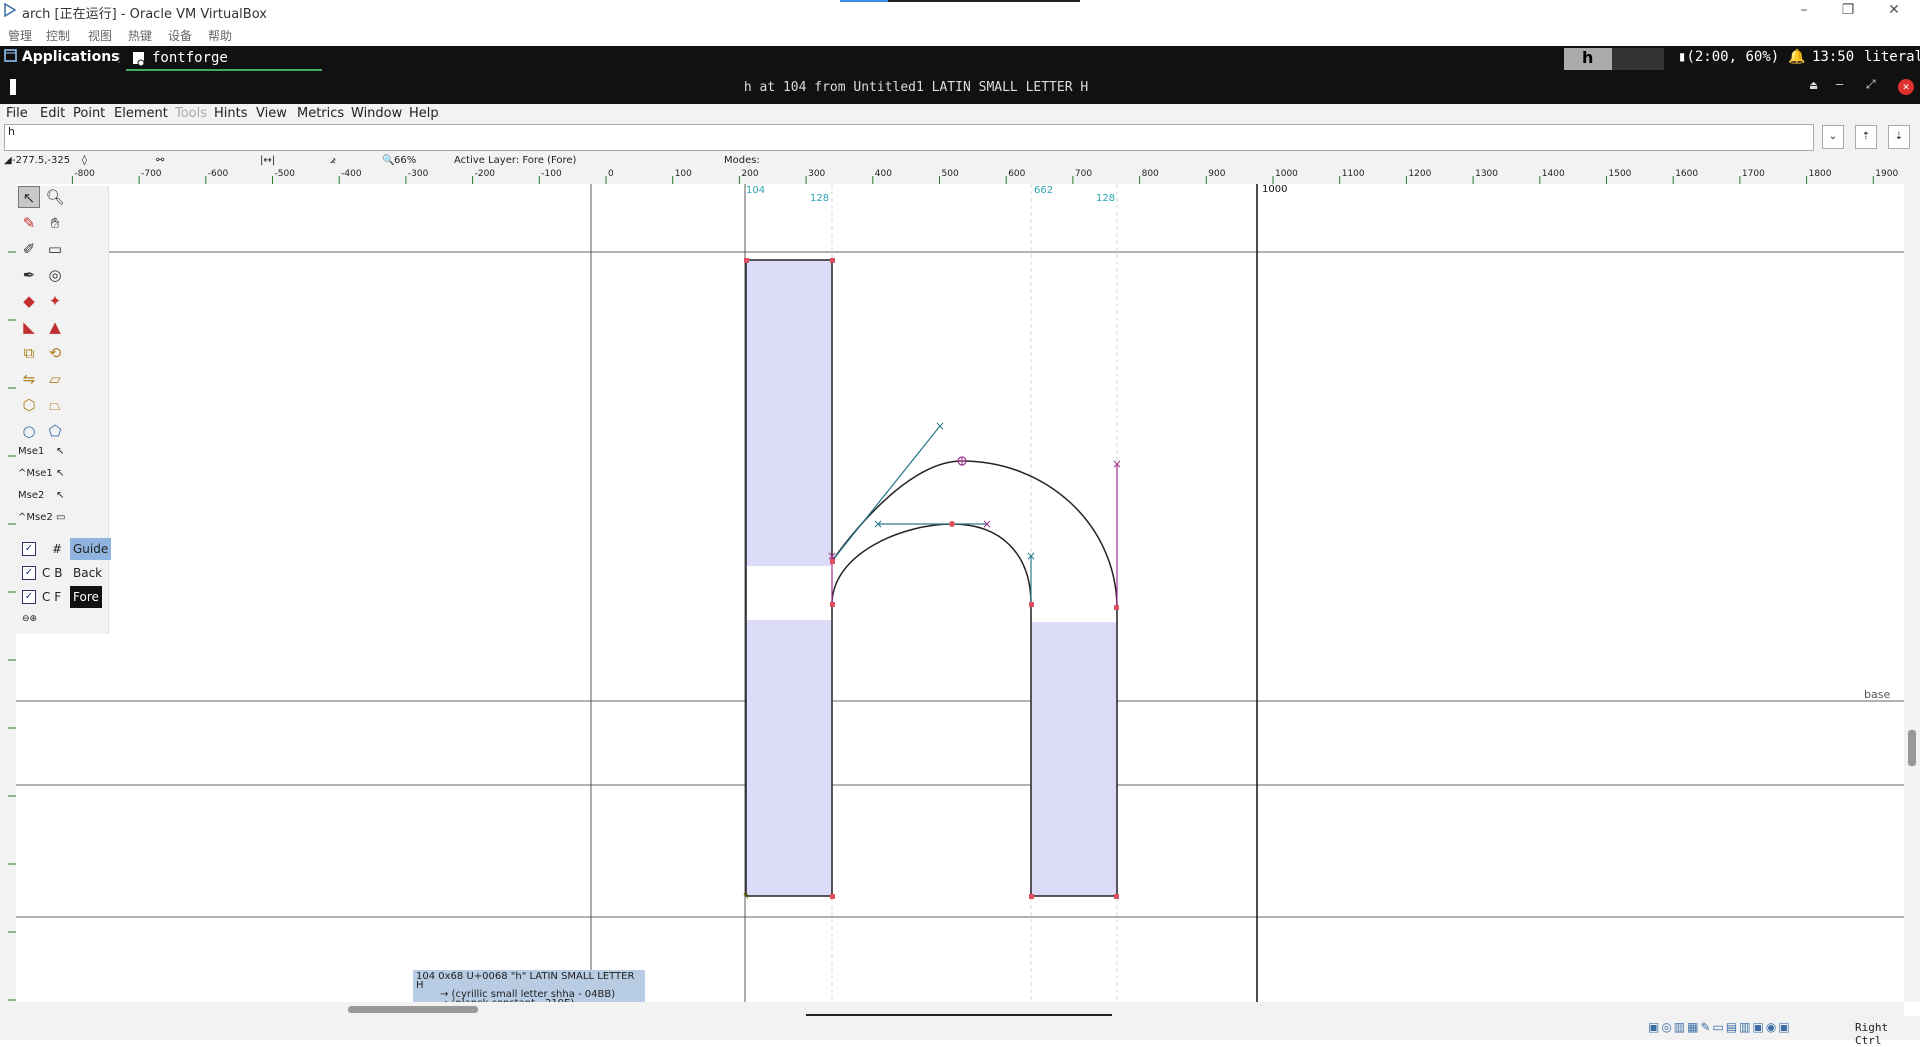 This screenshot has width=1920, height=1047. What do you see at coordinates (1150, 174) in the screenshot?
I see `ruler-tick-label: 800` at bounding box center [1150, 174].